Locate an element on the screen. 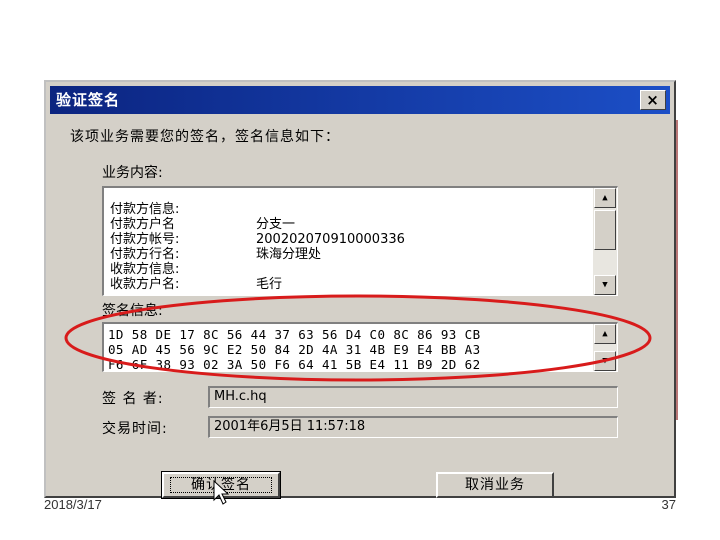 This screenshot has width=720, height=540. signer-label: 签 名 者: is located at coordinates (133, 399).